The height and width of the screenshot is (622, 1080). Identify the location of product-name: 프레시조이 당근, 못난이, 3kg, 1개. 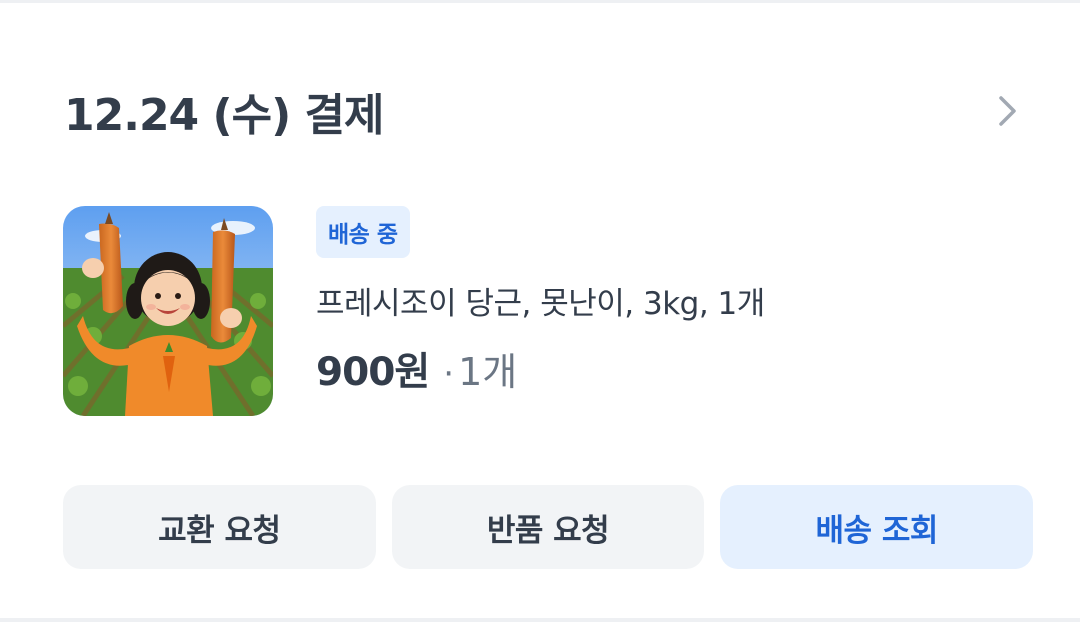
(666, 300).